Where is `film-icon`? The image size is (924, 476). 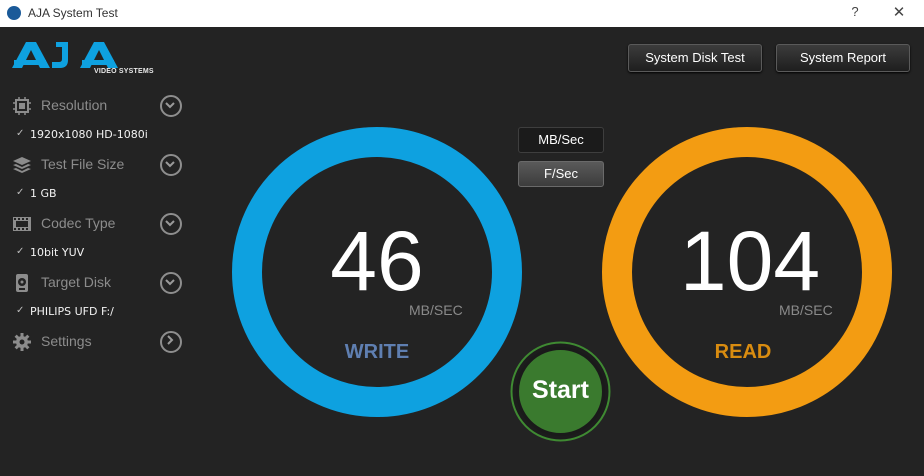 film-icon is located at coordinates (22, 224).